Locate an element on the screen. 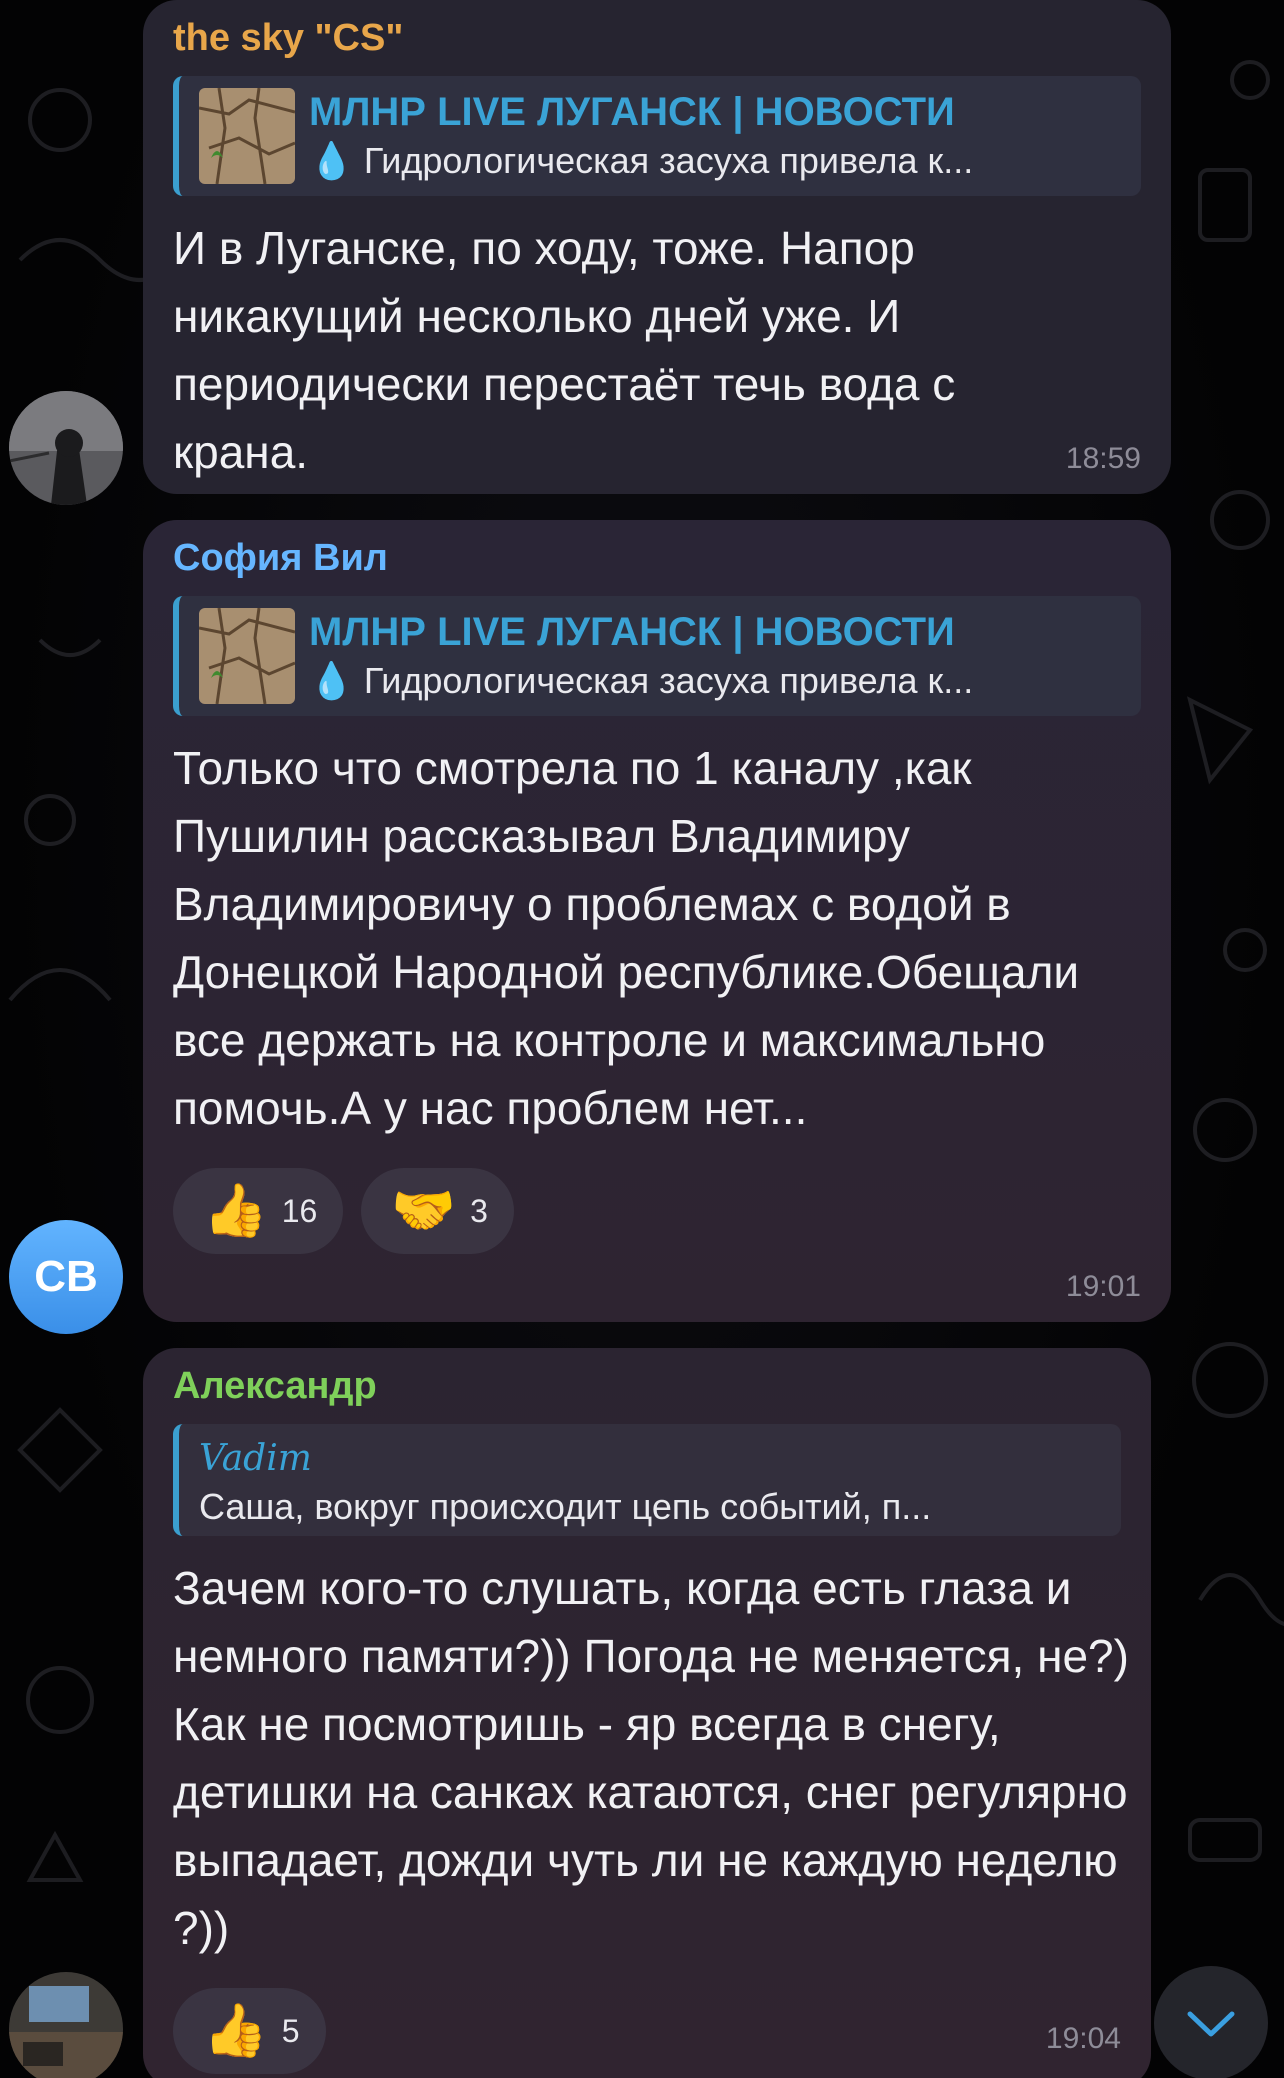 This screenshot has height=2078, width=1284. avatar-initials: СВ is located at coordinates (66, 1276).